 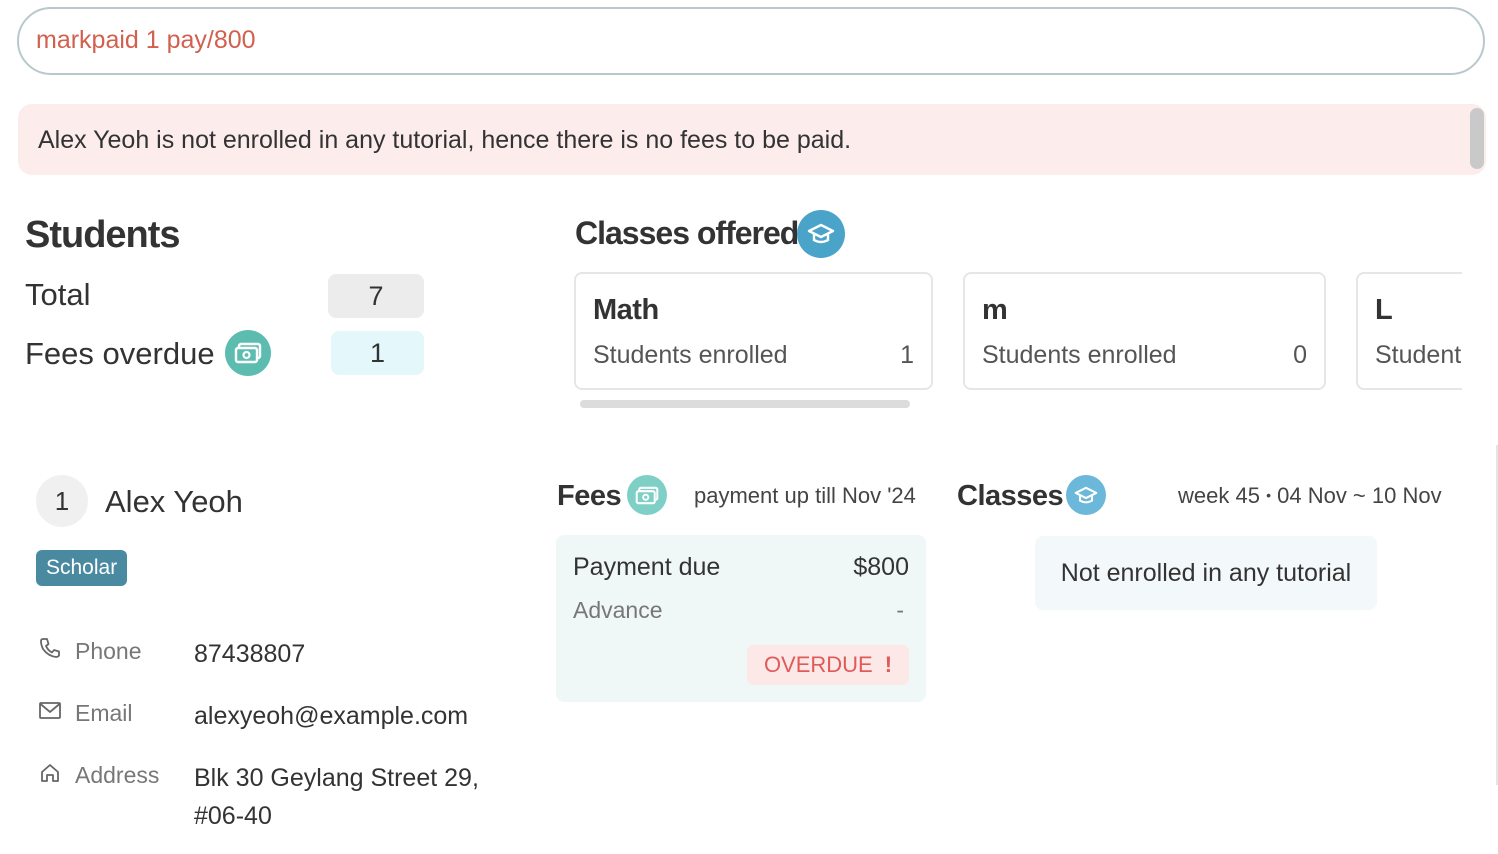 What do you see at coordinates (618, 610) in the screenshot?
I see `advance-label: Advance` at bounding box center [618, 610].